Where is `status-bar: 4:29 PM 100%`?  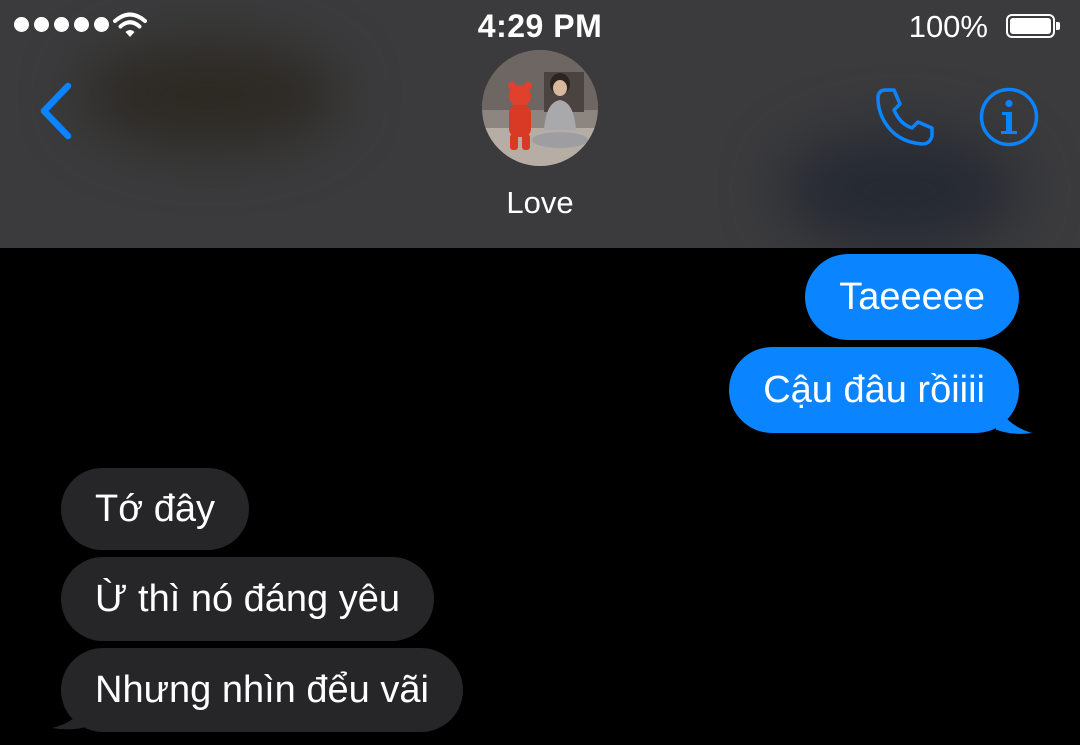 status-bar: 4:29 PM 100% is located at coordinates (540, 26).